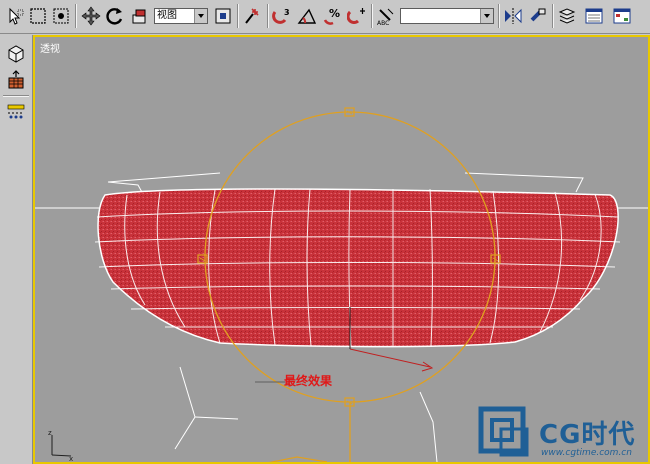 Image resolution: width=650 pixels, height=464 pixels. I want to click on watermark: CG时代 www.cgtime.com.cn, so click(562, 433).